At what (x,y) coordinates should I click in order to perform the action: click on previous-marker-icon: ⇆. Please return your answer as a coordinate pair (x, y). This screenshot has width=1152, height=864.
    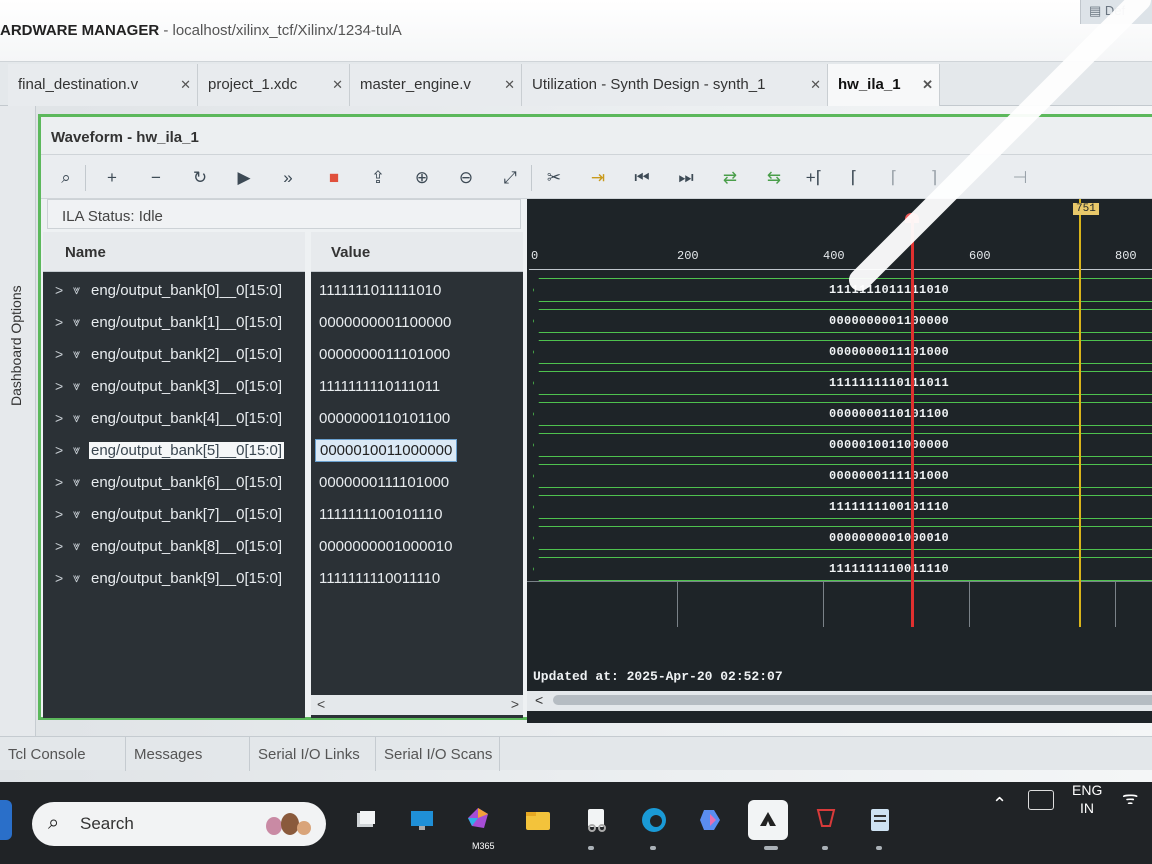
    Looking at the image, I should click on (774, 178).